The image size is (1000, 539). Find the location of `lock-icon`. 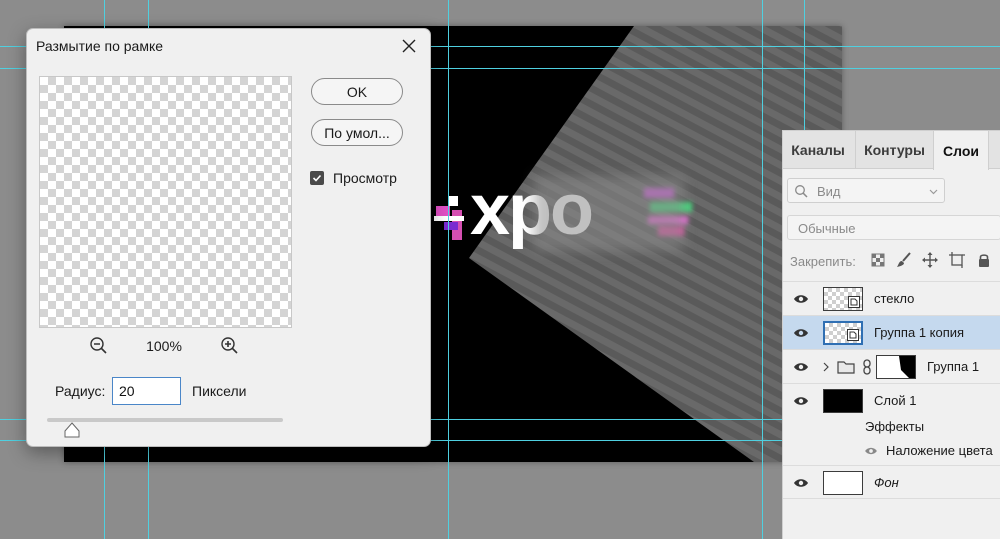

lock-icon is located at coordinates (984, 260).